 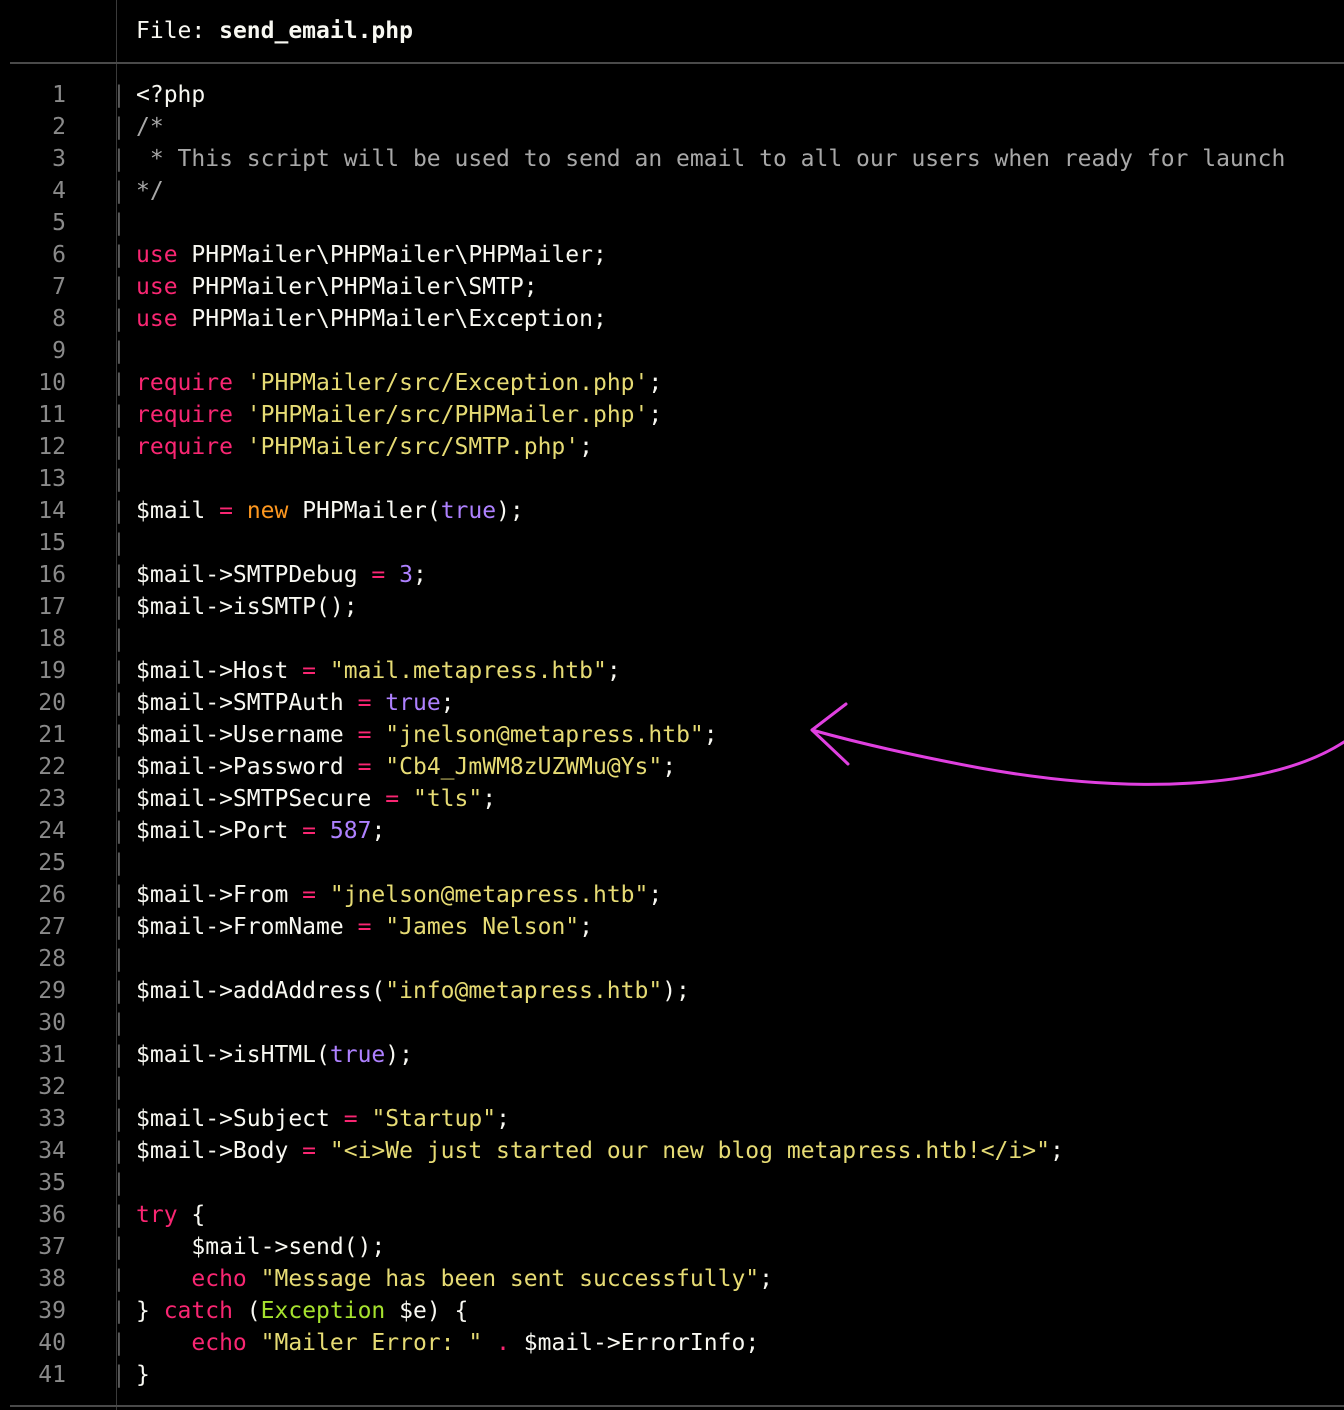 I want to click on annotation-arrow-icon, so click(x=1077, y=744).